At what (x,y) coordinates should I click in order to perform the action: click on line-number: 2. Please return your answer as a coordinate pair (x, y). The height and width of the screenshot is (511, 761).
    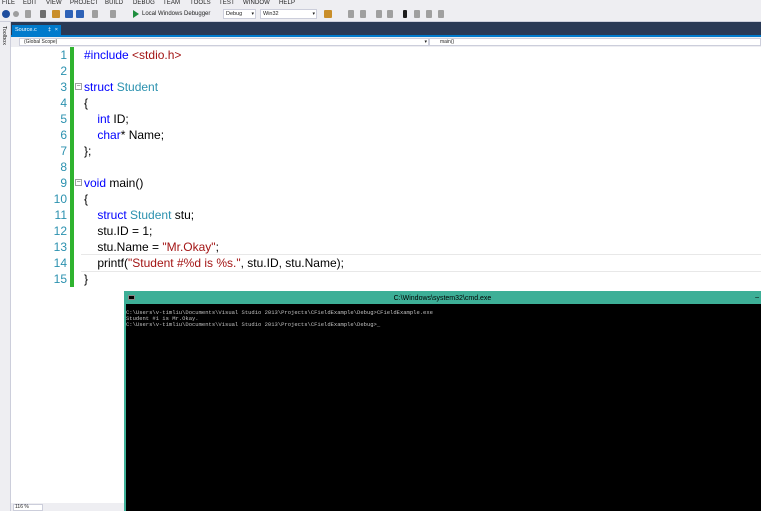
    Looking at the image, I should click on (63, 71).